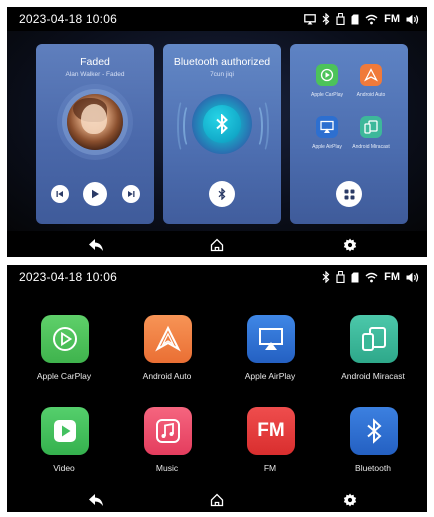  What do you see at coordinates (222, 62) in the screenshot?
I see `bluetooth-status-title: Bluetooth authorized` at bounding box center [222, 62].